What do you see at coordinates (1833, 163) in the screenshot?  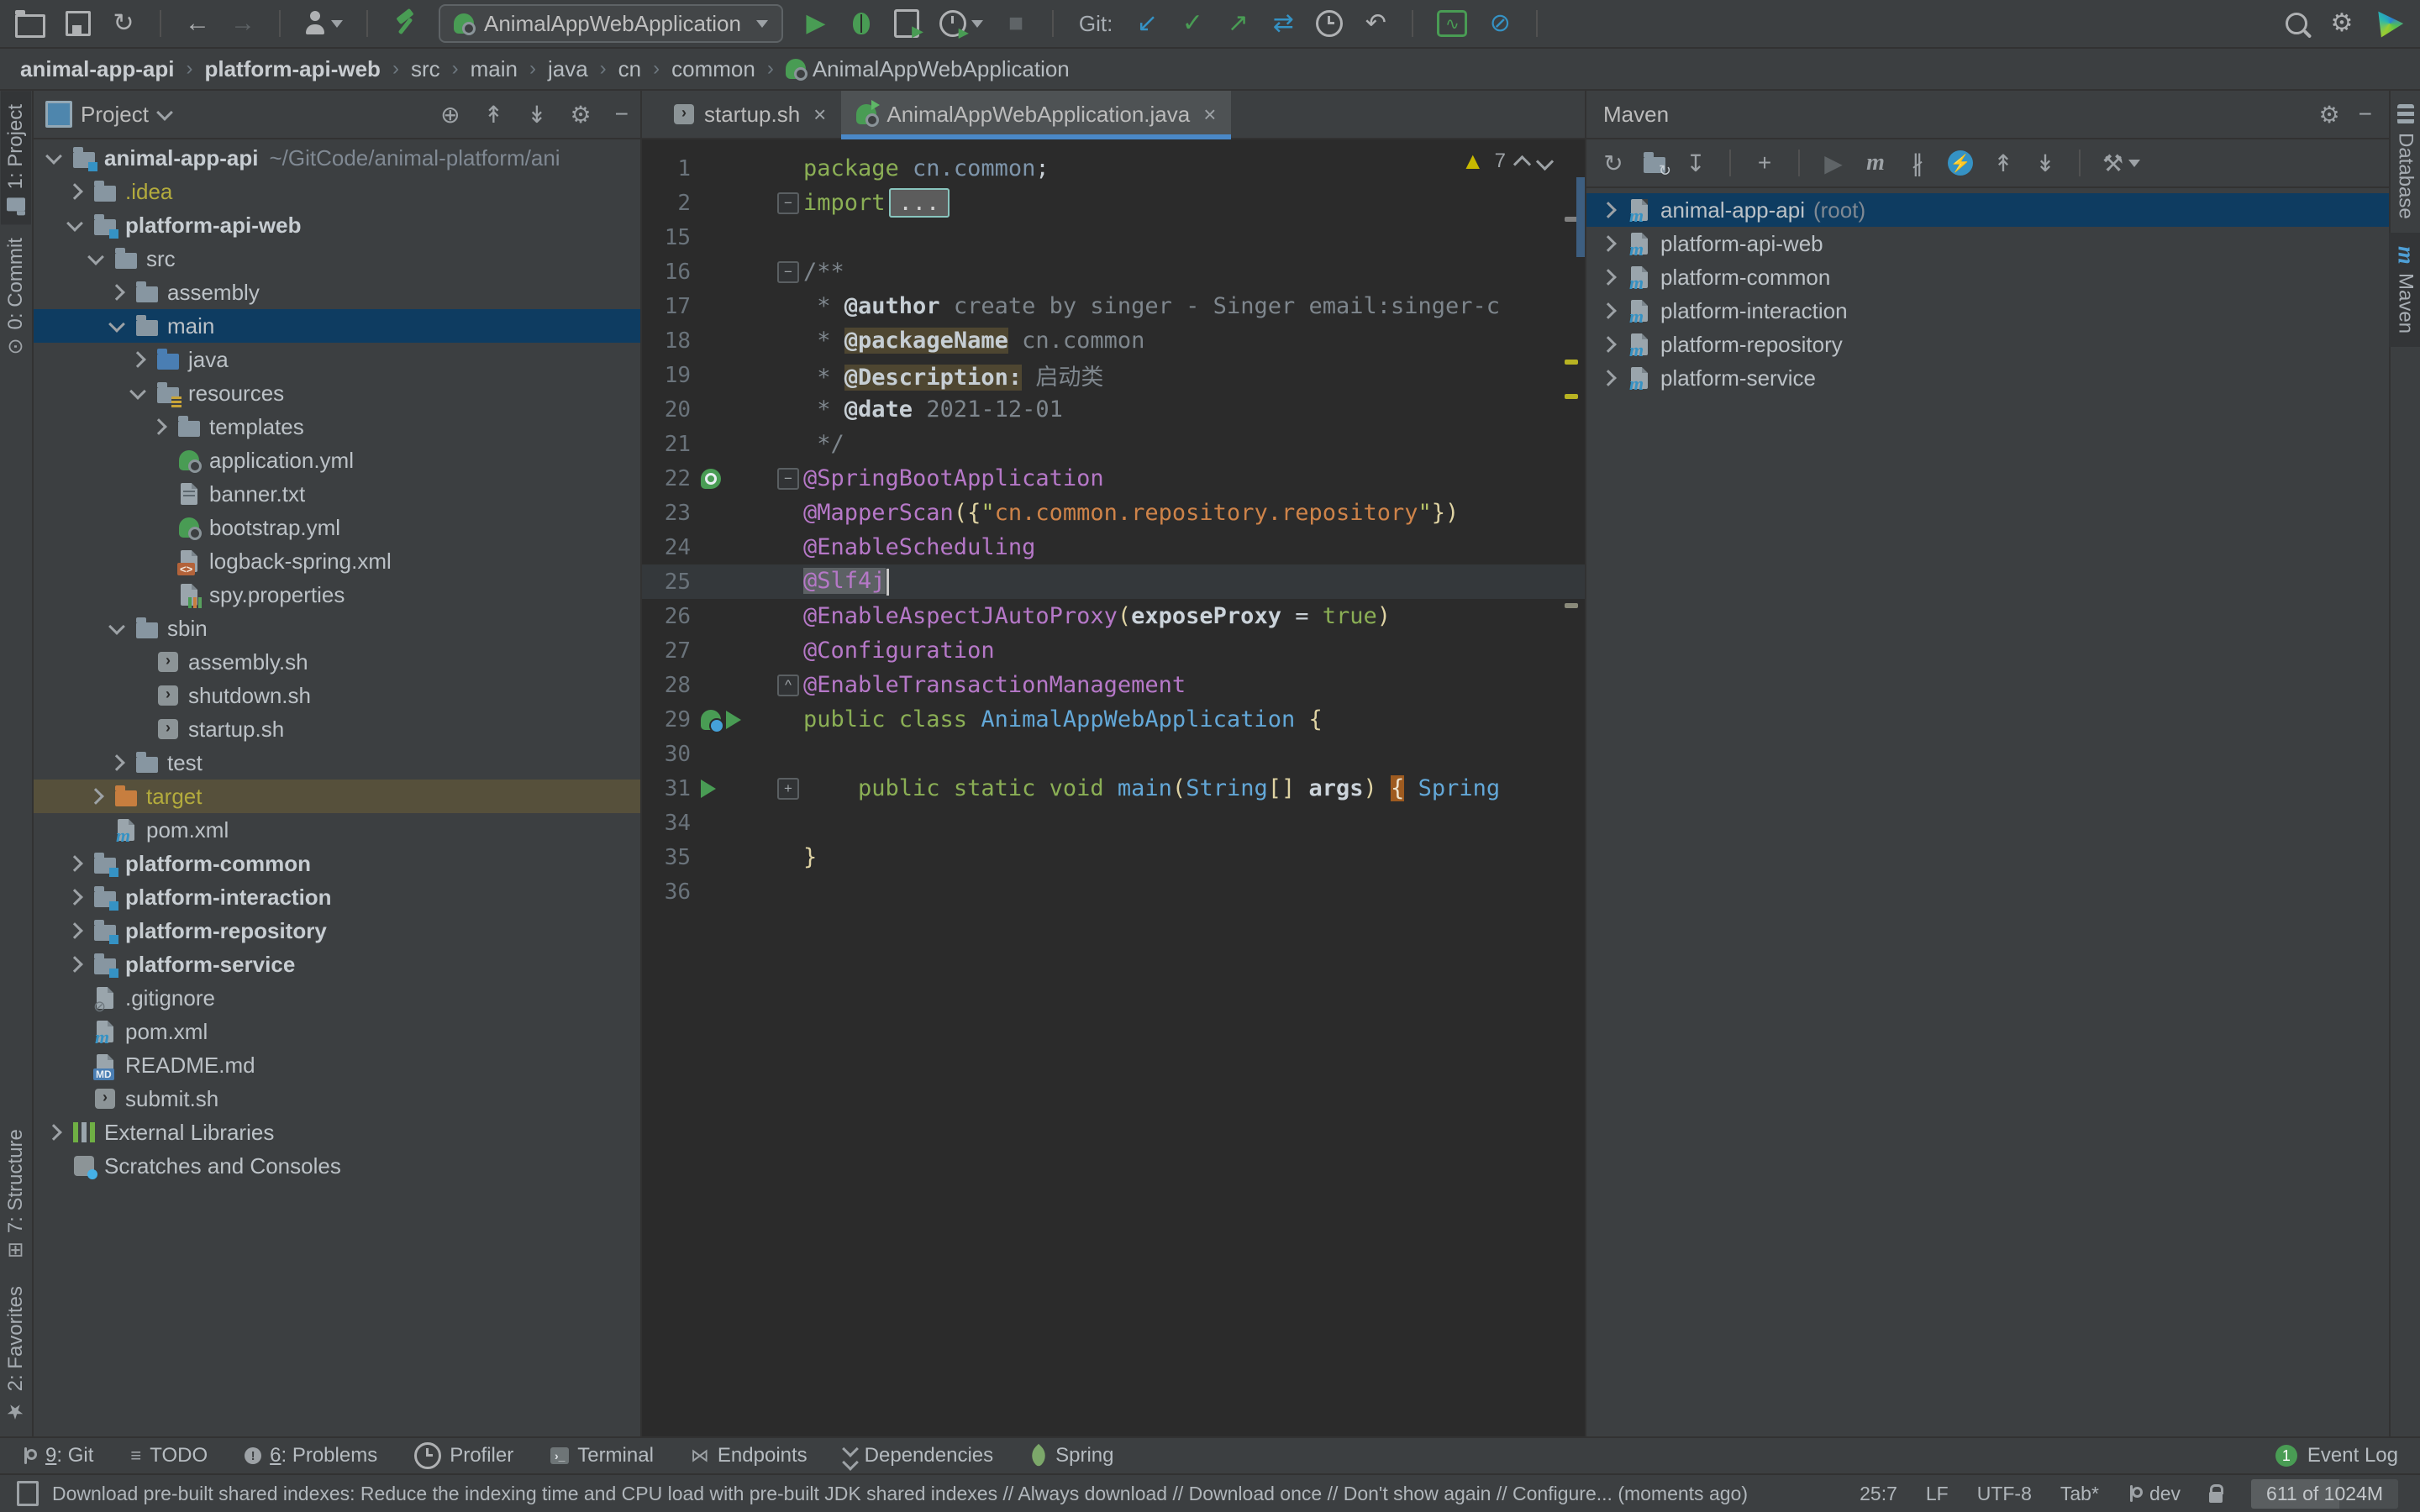 I see `maven-run-icon: ▶` at bounding box center [1833, 163].